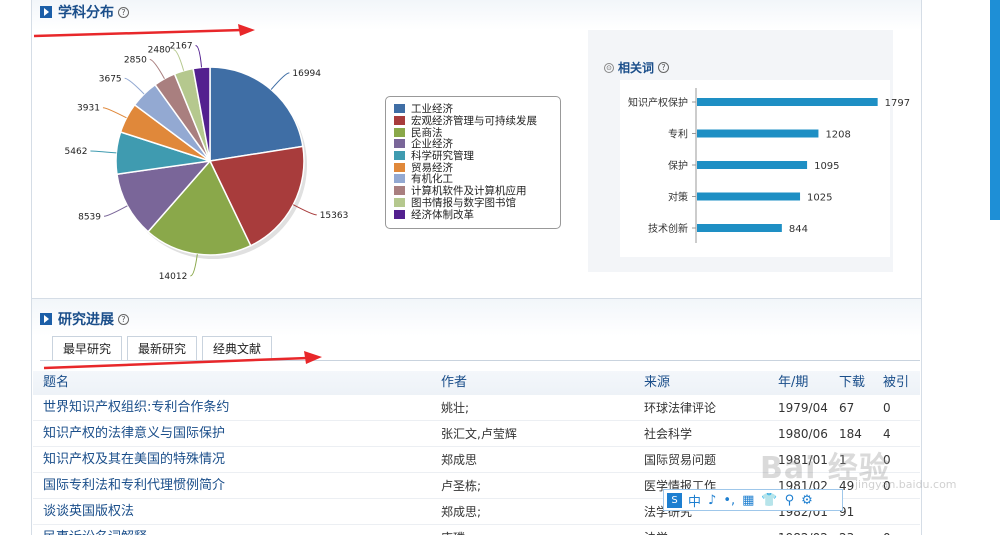  I want to click on side-panel-edge, so click(995, 110).